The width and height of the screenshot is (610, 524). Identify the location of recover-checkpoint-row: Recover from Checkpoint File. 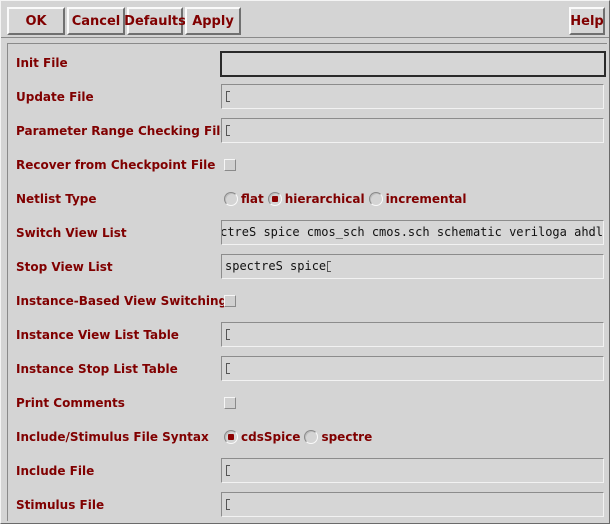
(308, 165).